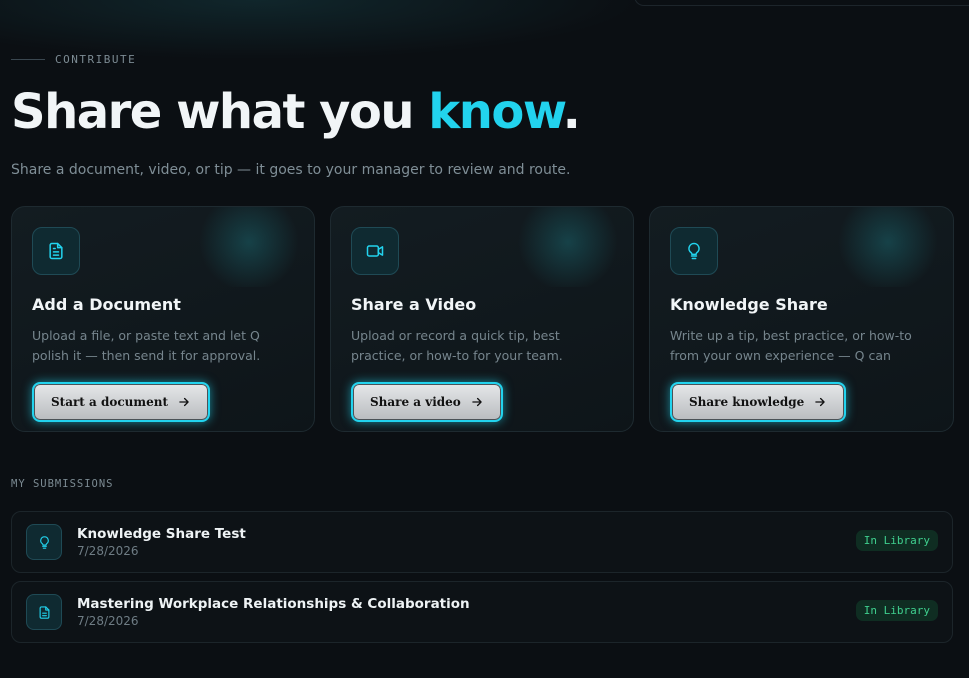 The image size is (969, 678). Describe the element at coordinates (62, 484) in the screenshot. I see `my-submissions-heading: MY SUBMISSIONS` at that location.